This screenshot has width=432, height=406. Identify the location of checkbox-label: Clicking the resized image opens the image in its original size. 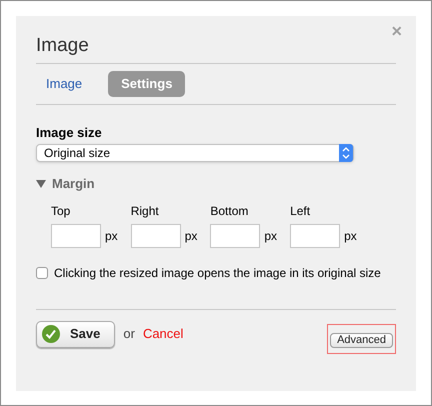
(217, 273).